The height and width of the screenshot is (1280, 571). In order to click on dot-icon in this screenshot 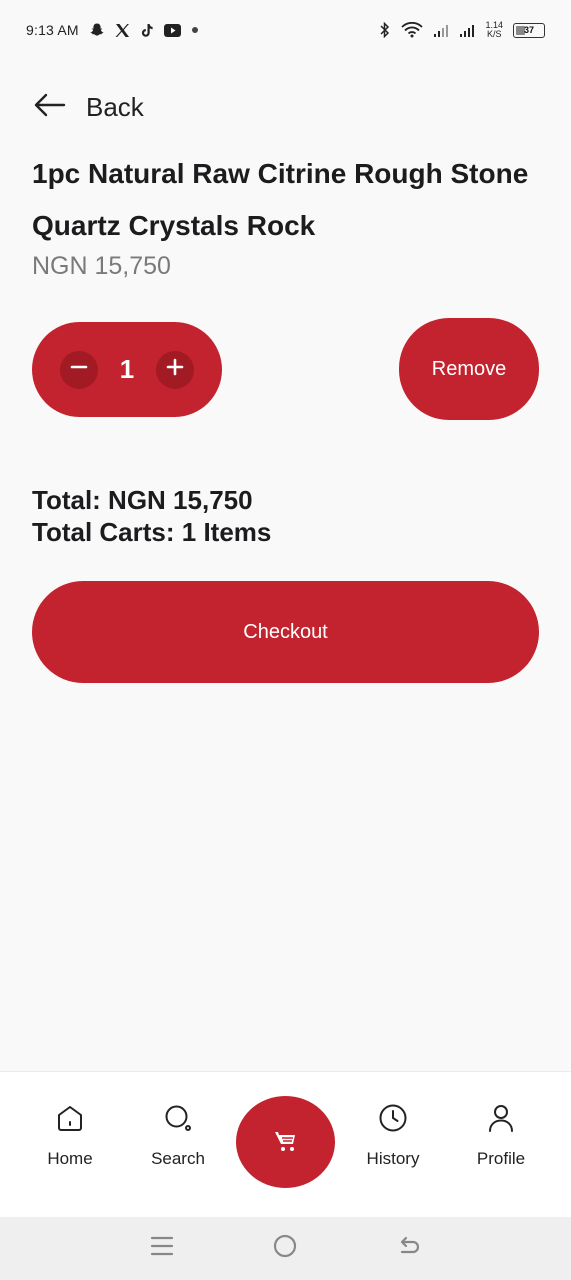, I will do `click(195, 30)`.